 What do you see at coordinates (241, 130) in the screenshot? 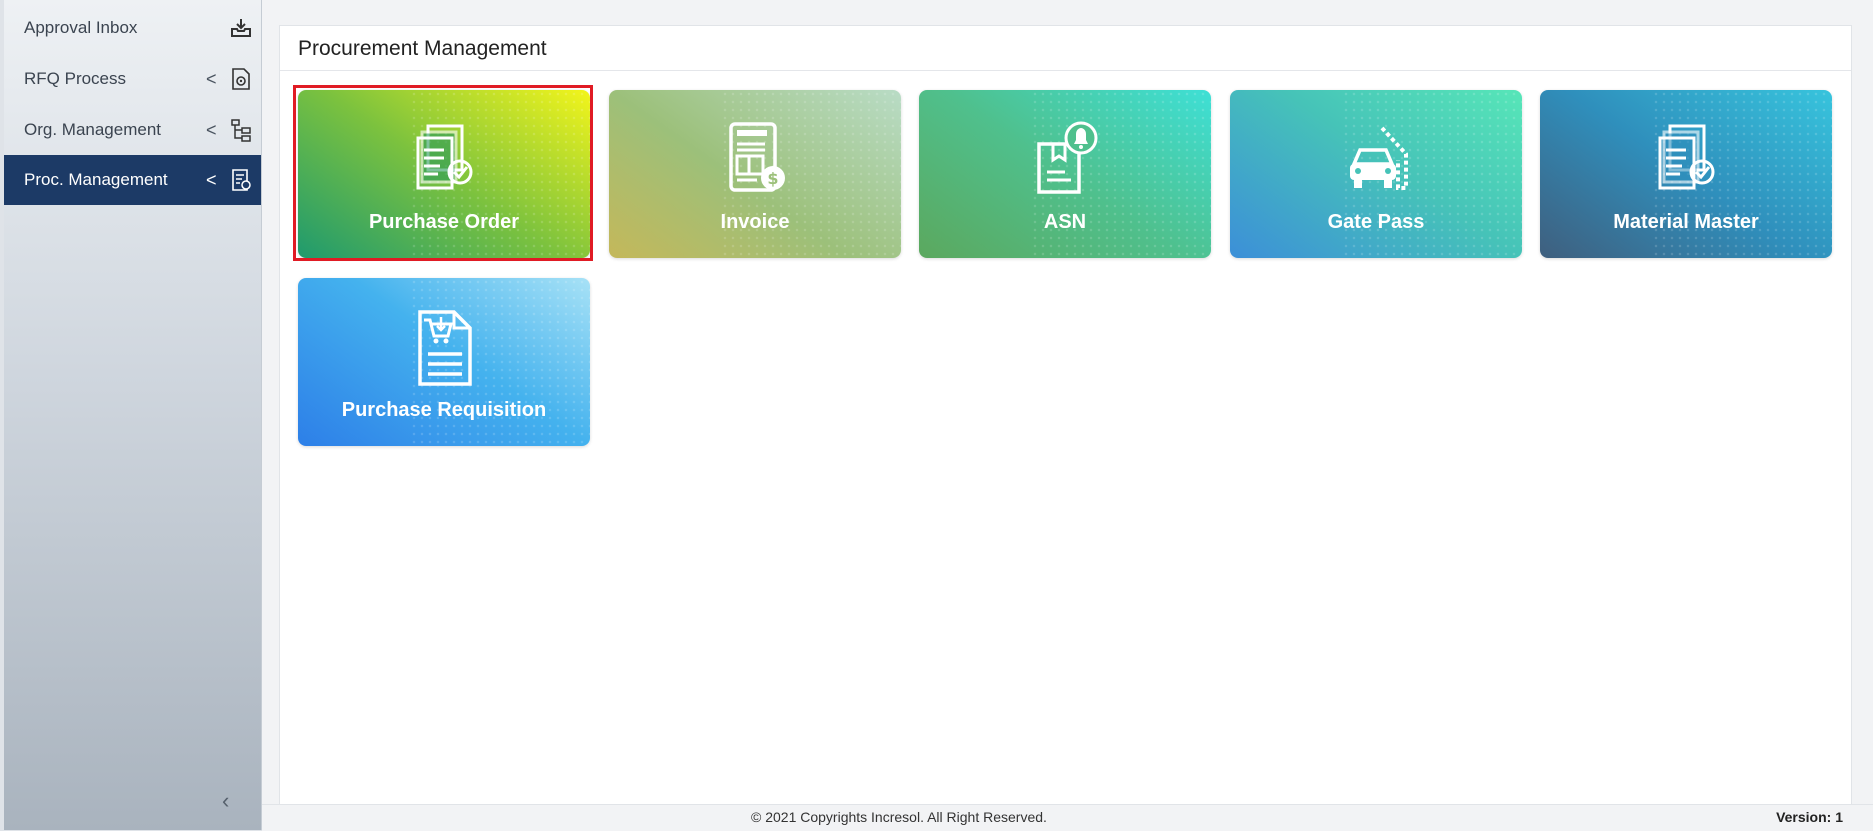
I see `org-tree-icon` at bounding box center [241, 130].